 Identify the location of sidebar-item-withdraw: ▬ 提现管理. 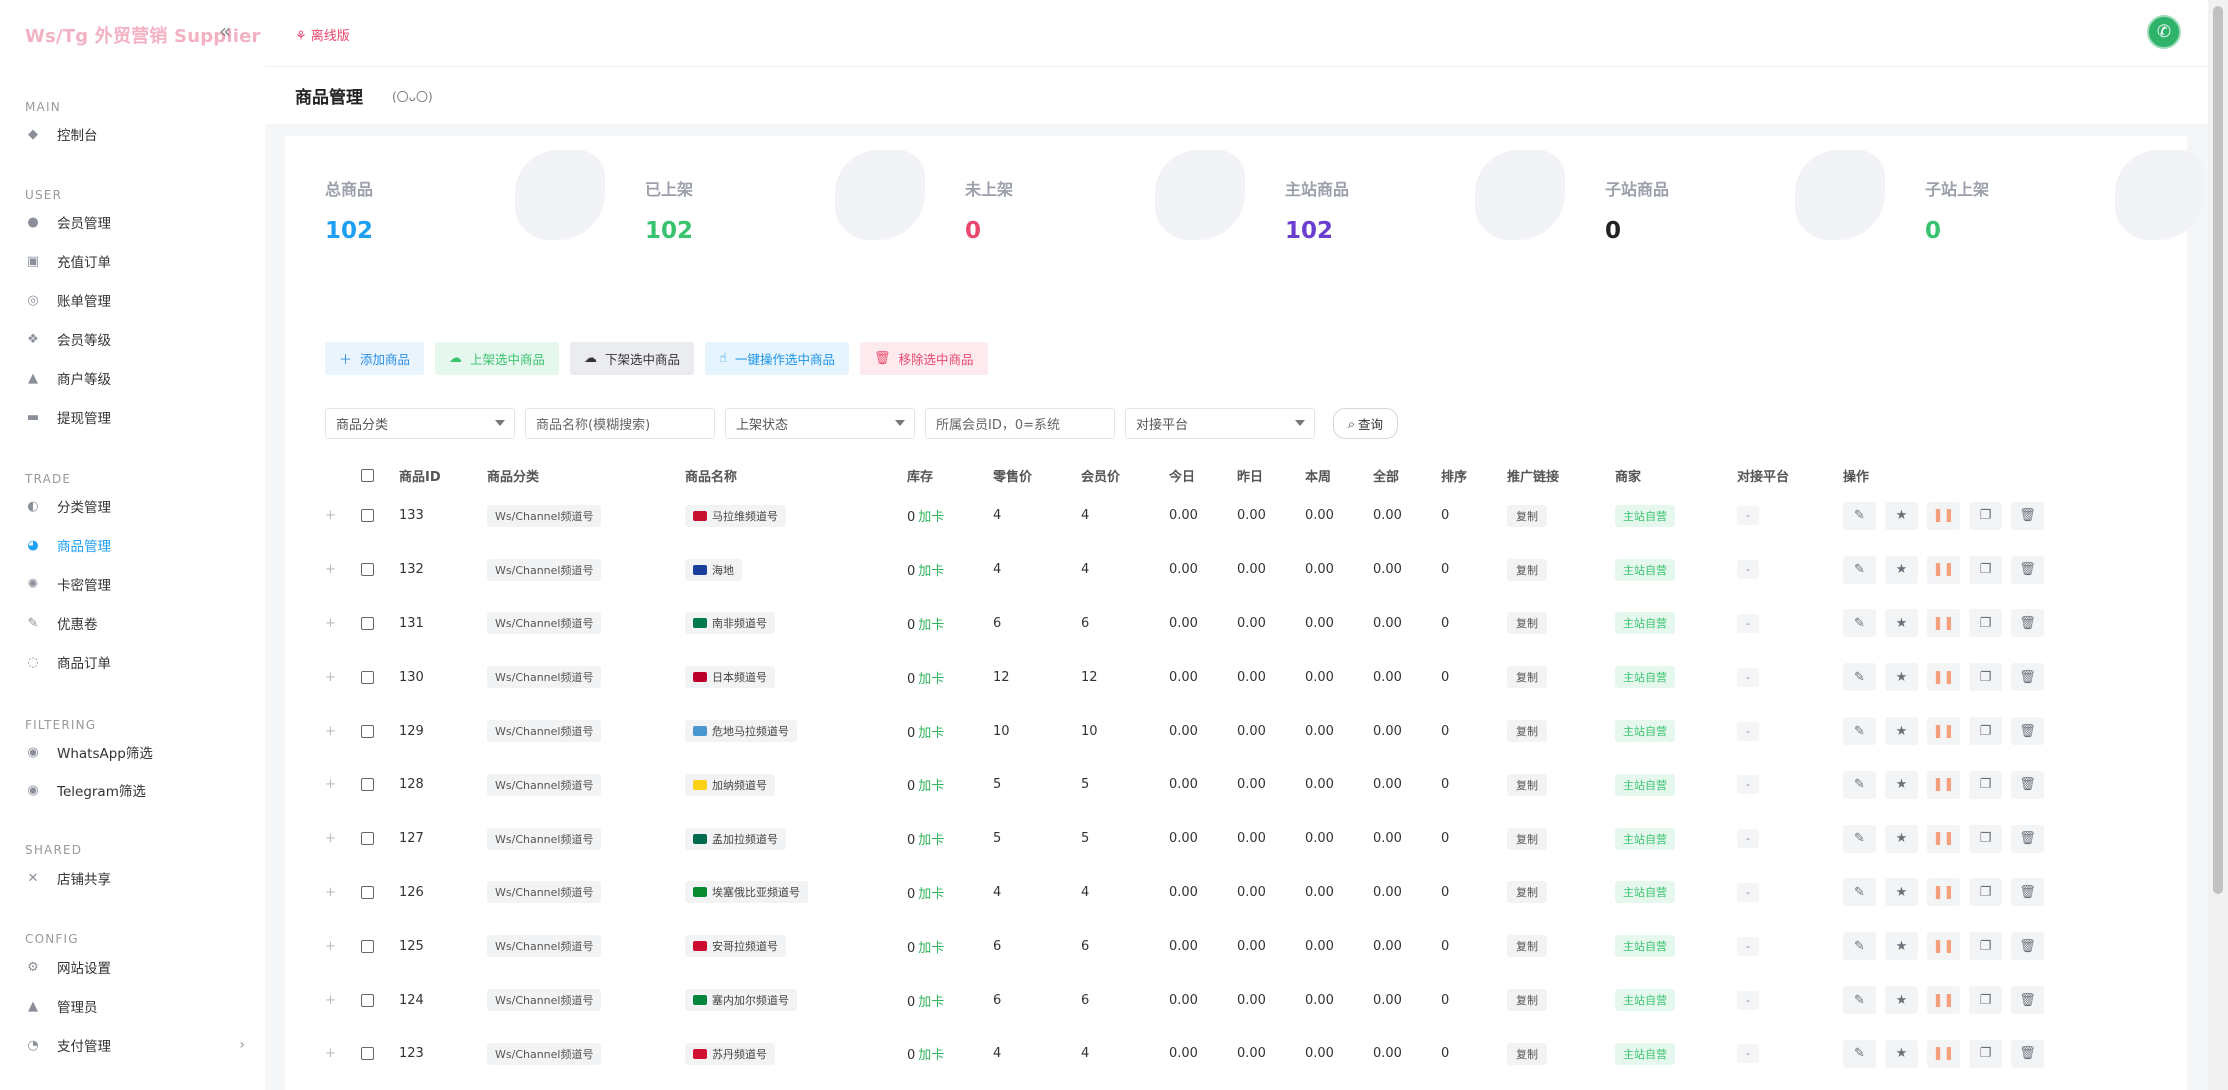
(135, 417).